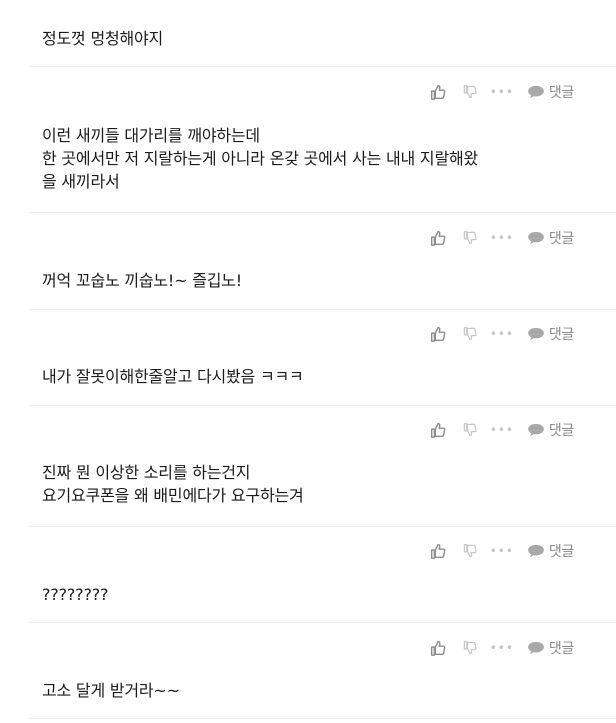 This screenshot has height=723, width=616. What do you see at coordinates (103, 38) in the screenshot?
I see `comment-text: 정도껏 멍청해야지` at bounding box center [103, 38].